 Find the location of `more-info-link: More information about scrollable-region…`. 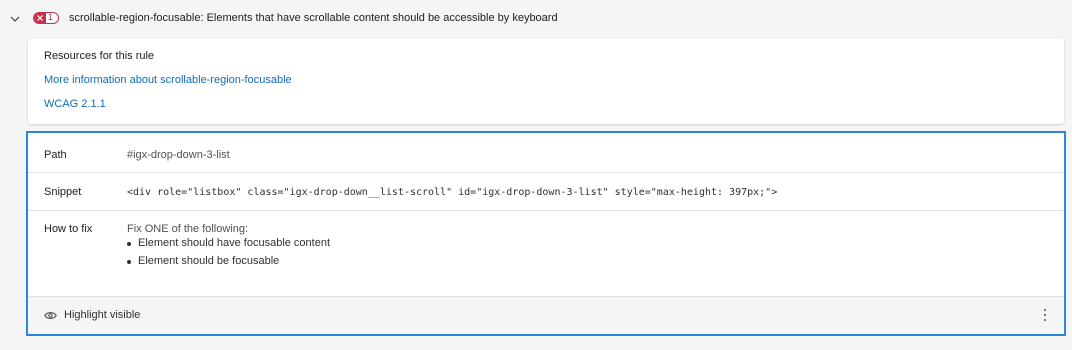

more-info-link: More information about scrollable-region… is located at coordinates (168, 80).